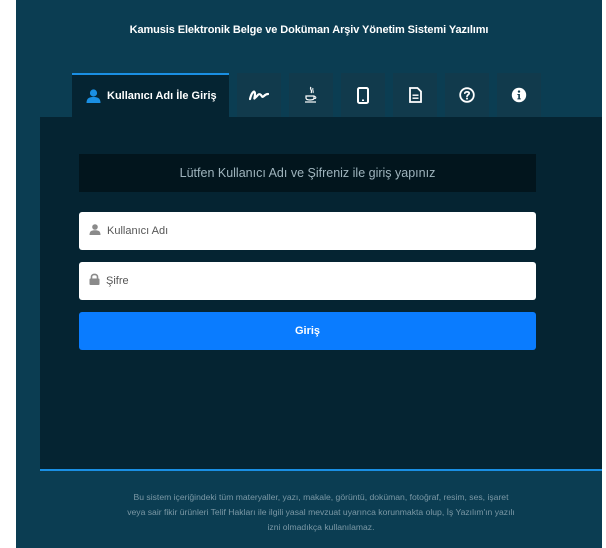 This screenshot has height=548, width=606. What do you see at coordinates (162, 96) in the screenshot?
I see `tab-username-login-label: Kullanıcı Adı İle Giriş` at bounding box center [162, 96].